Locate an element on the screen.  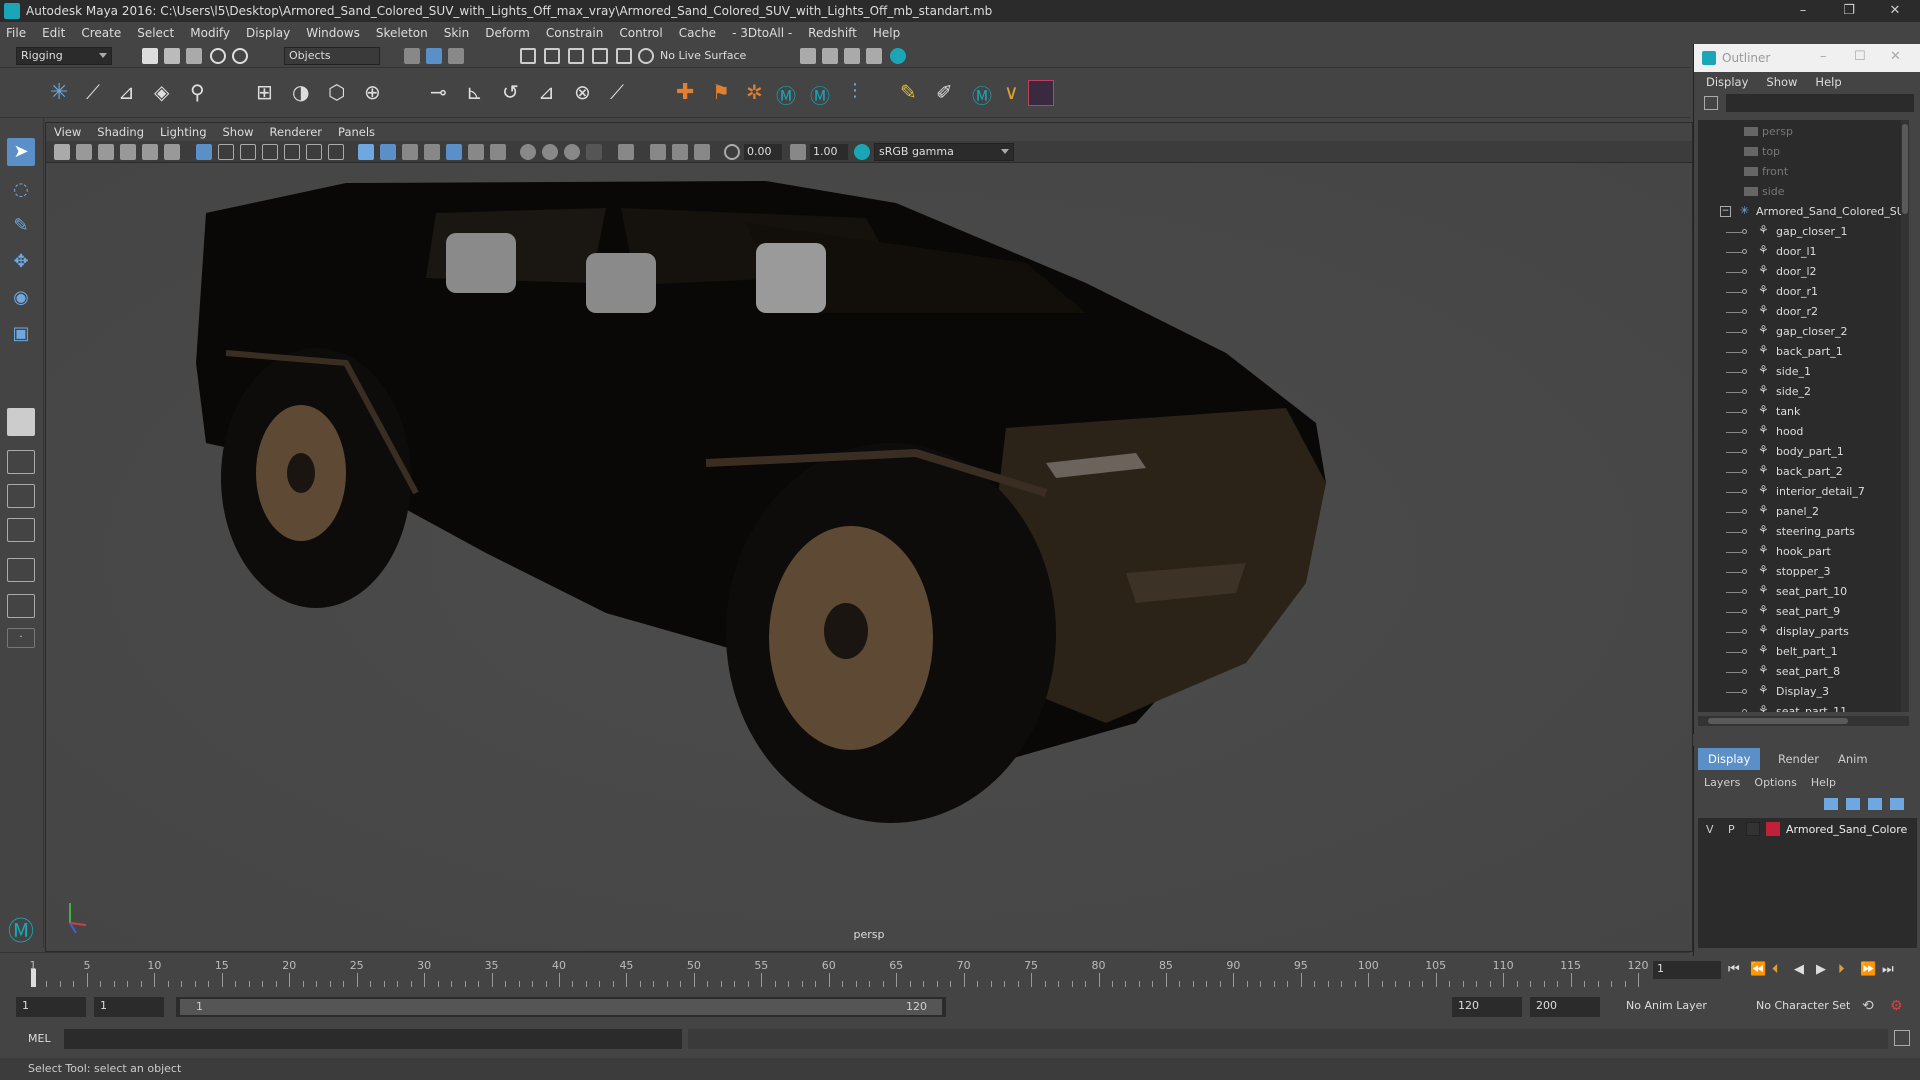
safe-action-icon is located at coordinates (314, 152).